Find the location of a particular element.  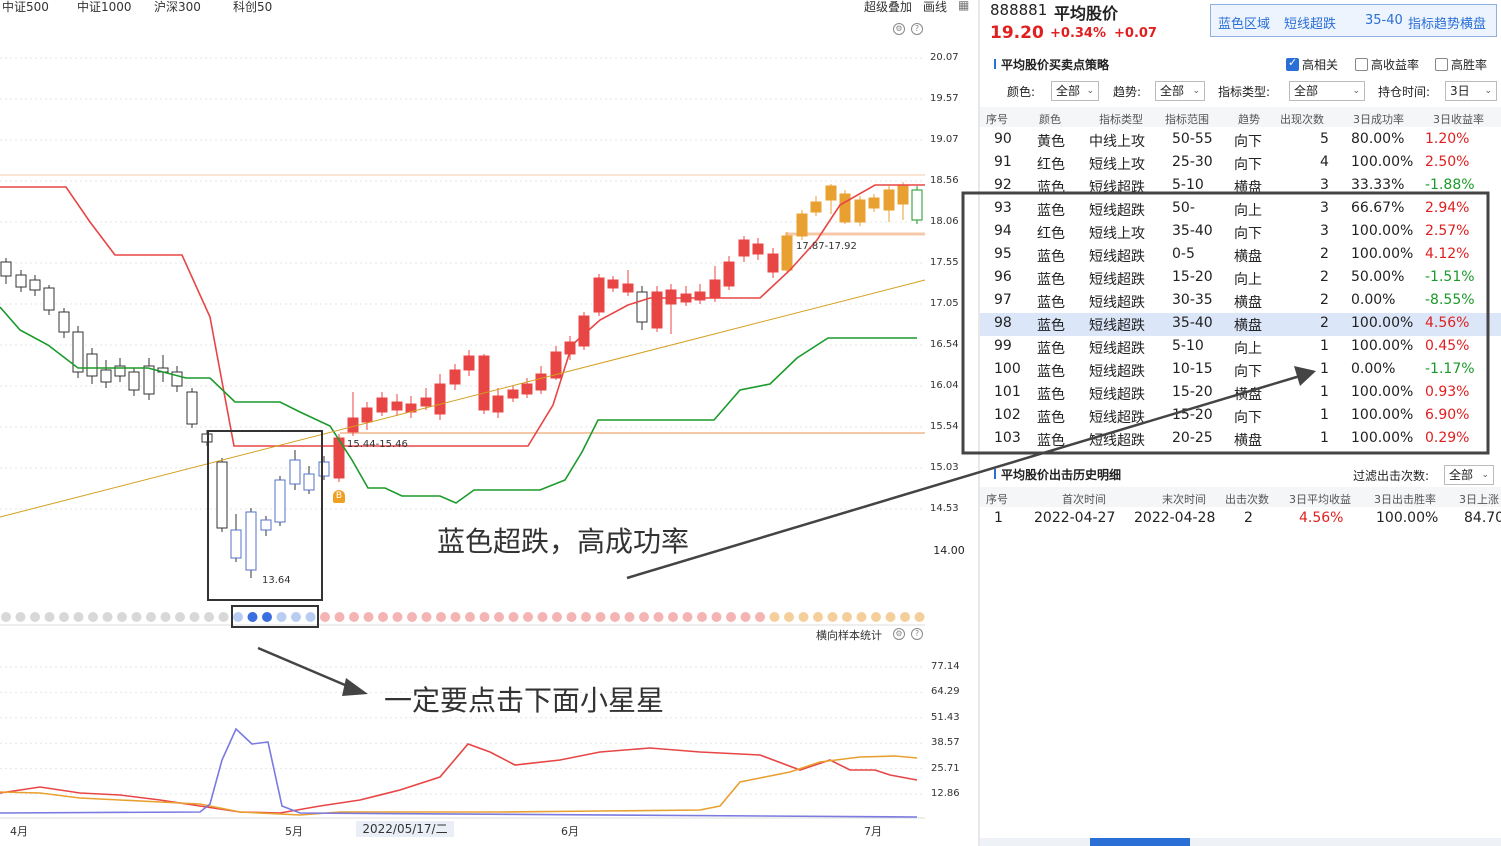

cell-no: 92 is located at coordinates (1003, 185).